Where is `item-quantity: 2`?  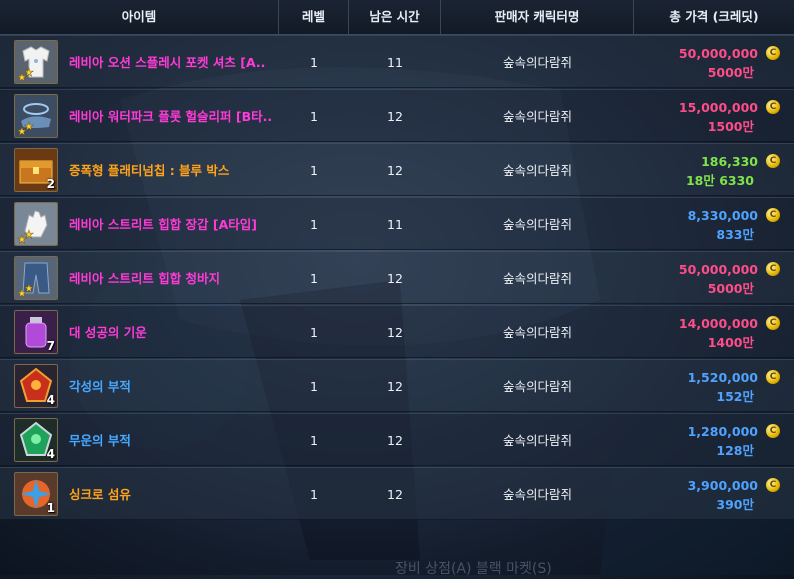
item-quantity: 2 is located at coordinates (50, 184).